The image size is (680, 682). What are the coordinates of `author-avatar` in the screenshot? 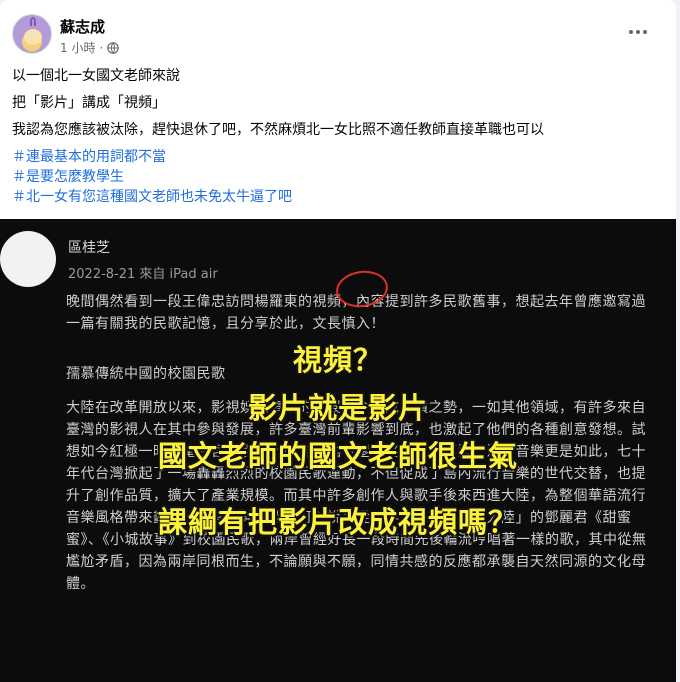 It's located at (32, 34).